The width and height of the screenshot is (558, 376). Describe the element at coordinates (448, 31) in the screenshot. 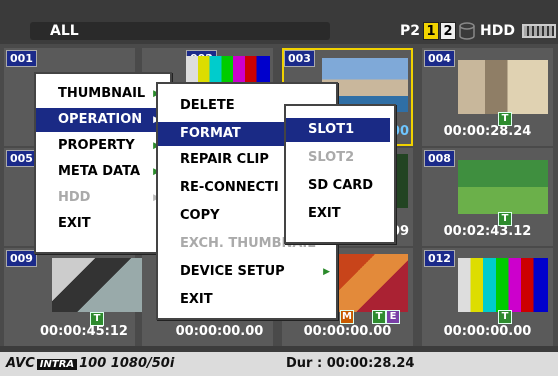

I see `slot2-indicator: 2` at that location.